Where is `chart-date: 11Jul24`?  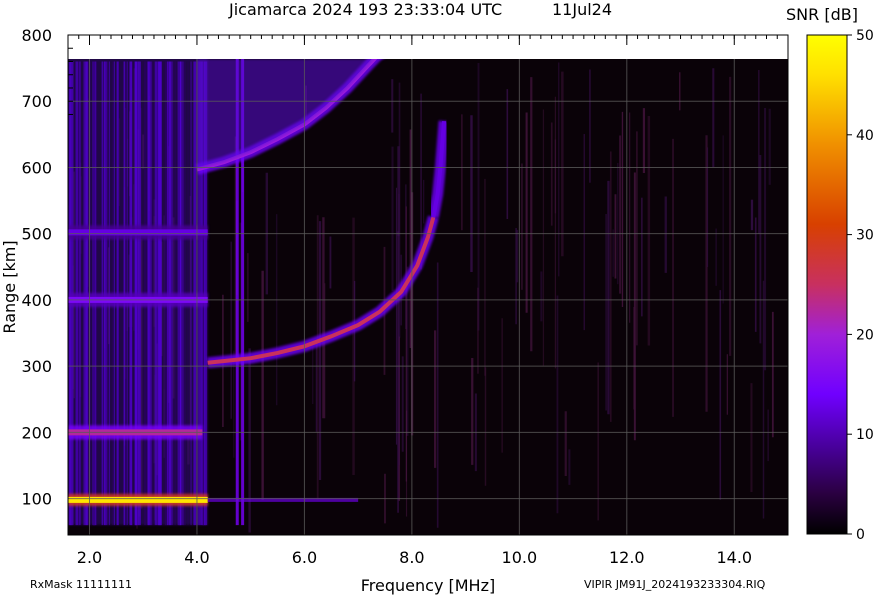
chart-date: 11Jul24 is located at coordinates (582, 9).